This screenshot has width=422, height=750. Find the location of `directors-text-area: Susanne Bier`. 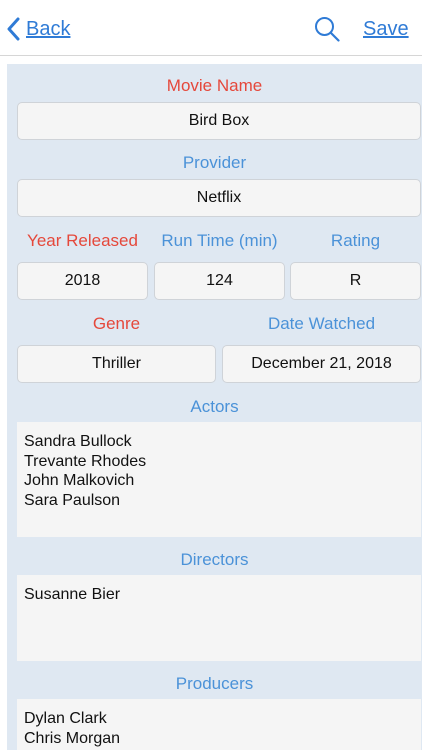

directors-text-area: Susanne Bier is located at coordinates (219, 618).